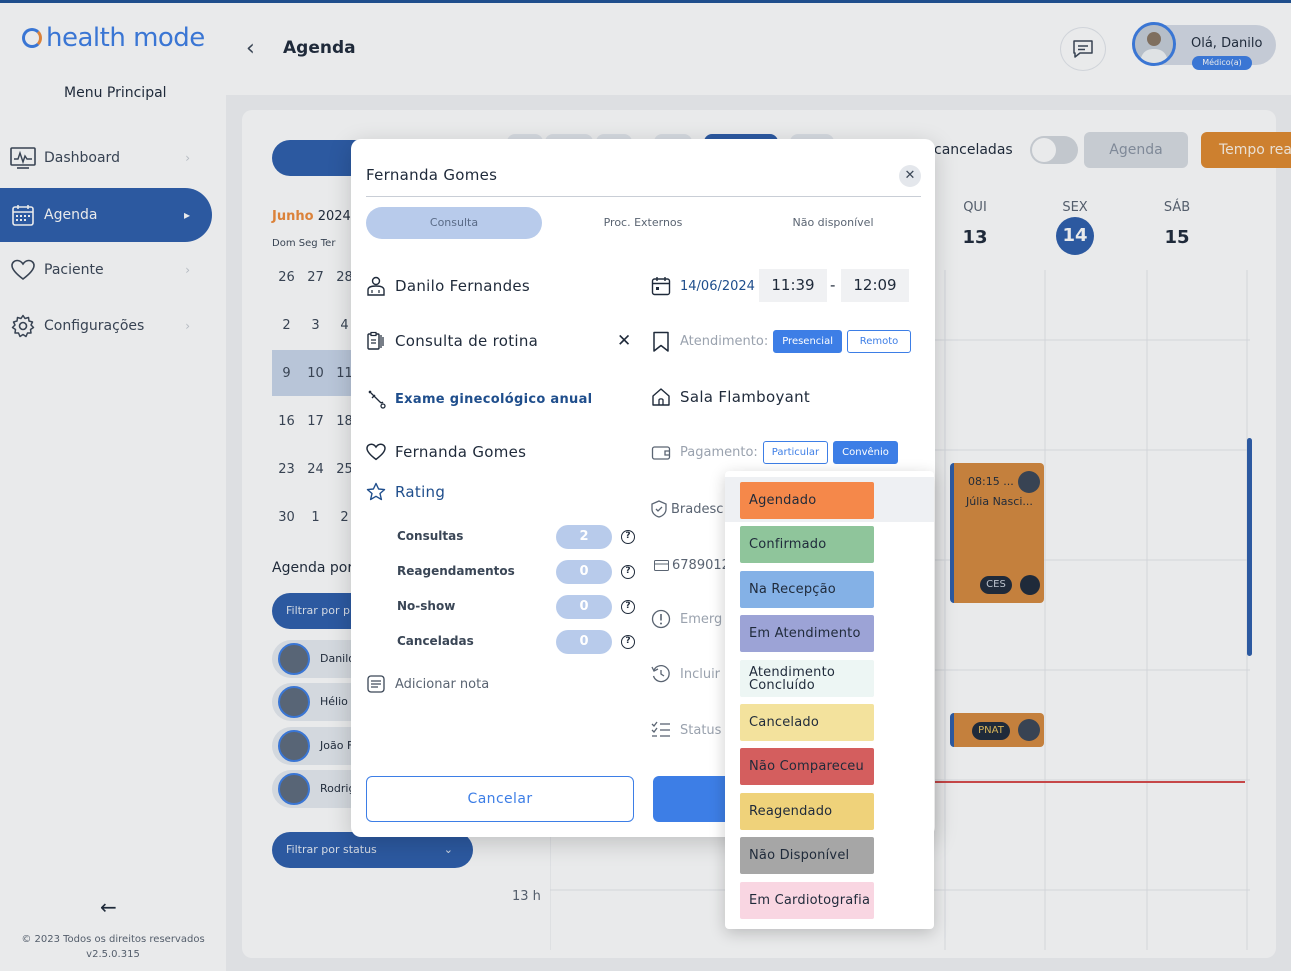 This screenshot has width=1291, height=971. I want to click on status-option-nao-compareceu: Não Compareceu, so click(807, 766).